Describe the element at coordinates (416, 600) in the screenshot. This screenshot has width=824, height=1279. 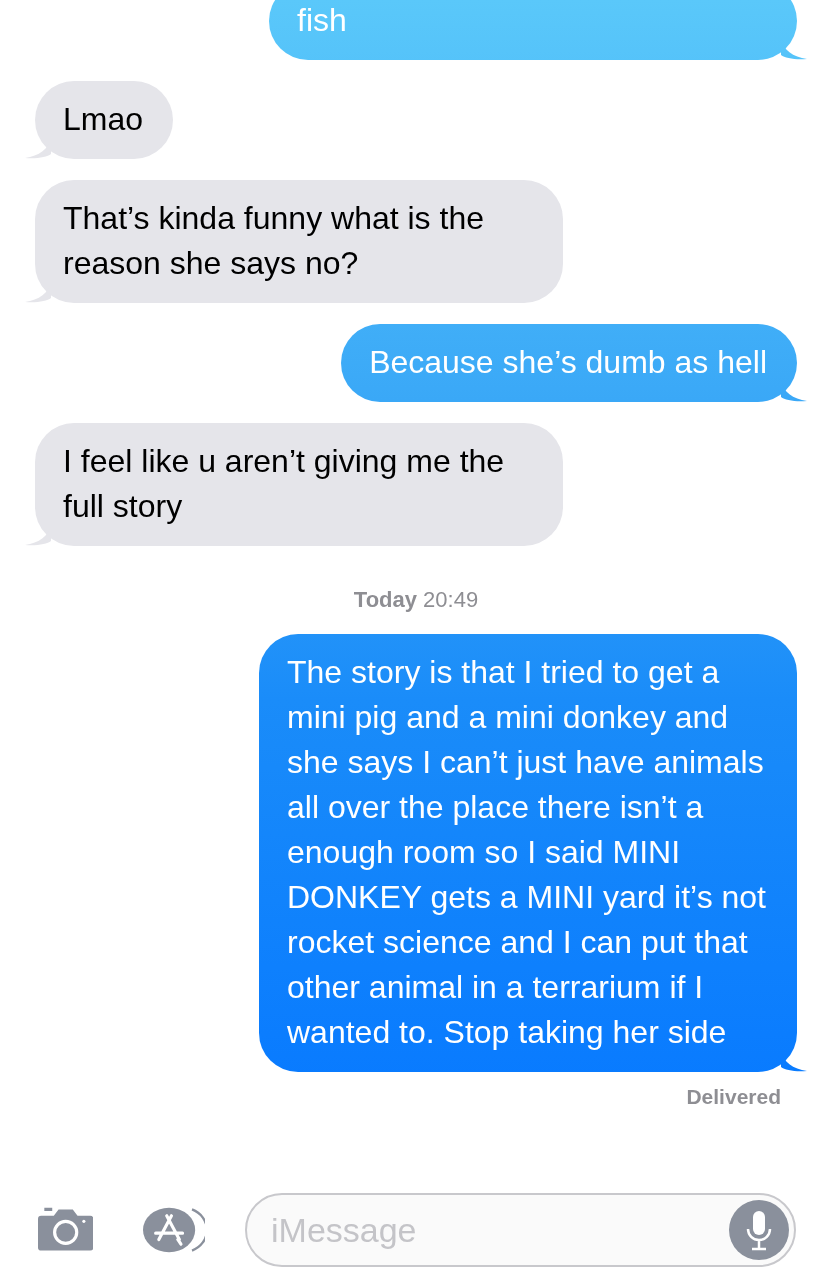
I see `timestamp: Today 20:49` at that location.